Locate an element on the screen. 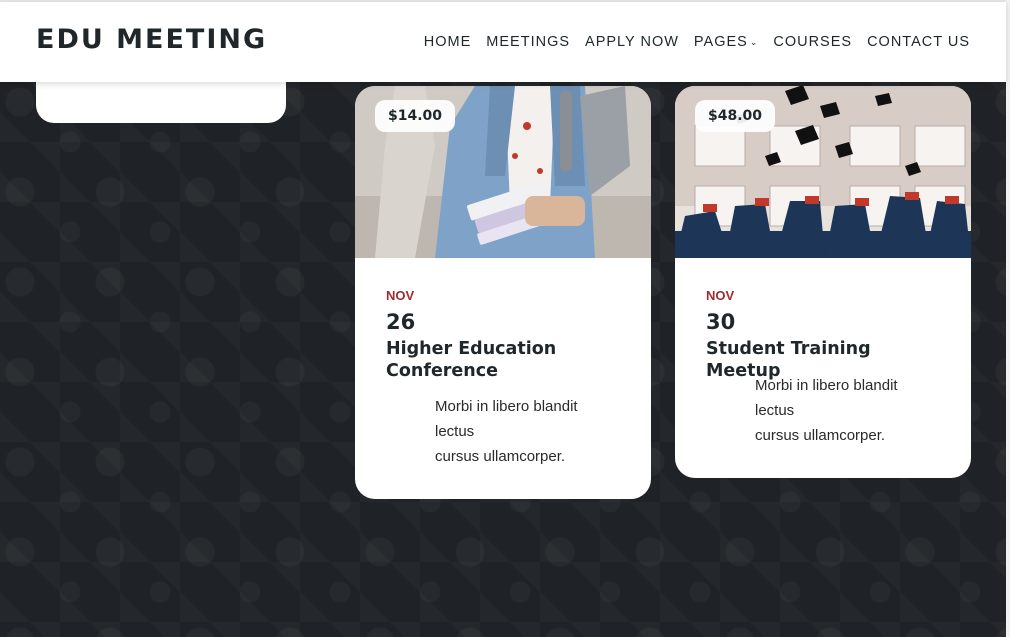 The height and width of the screenshot is (637, 1010). nav-label: MEETINGS is located at coordinates (528, 42).